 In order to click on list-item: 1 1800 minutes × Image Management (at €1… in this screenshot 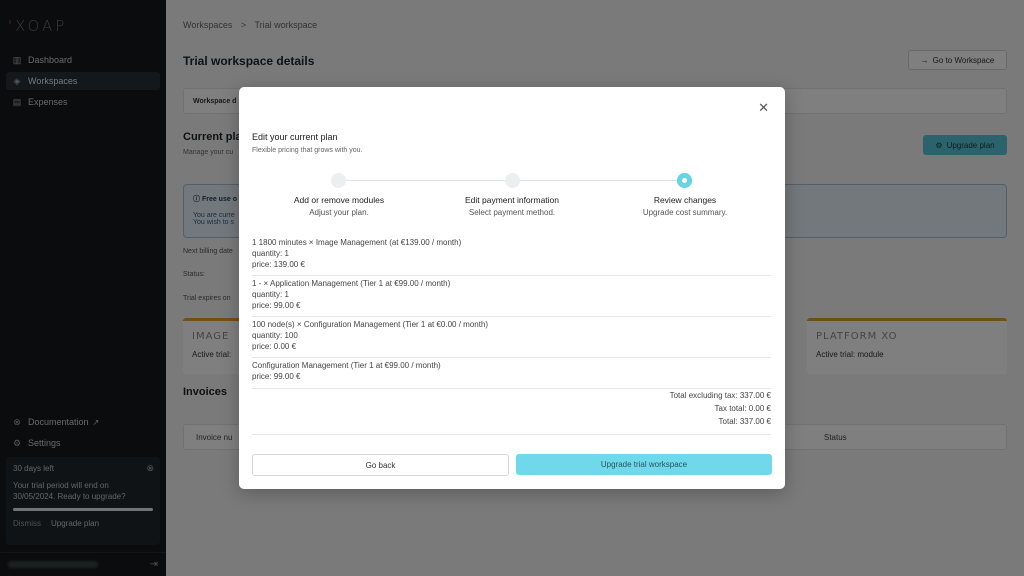, I will do `click(511, 255)`.